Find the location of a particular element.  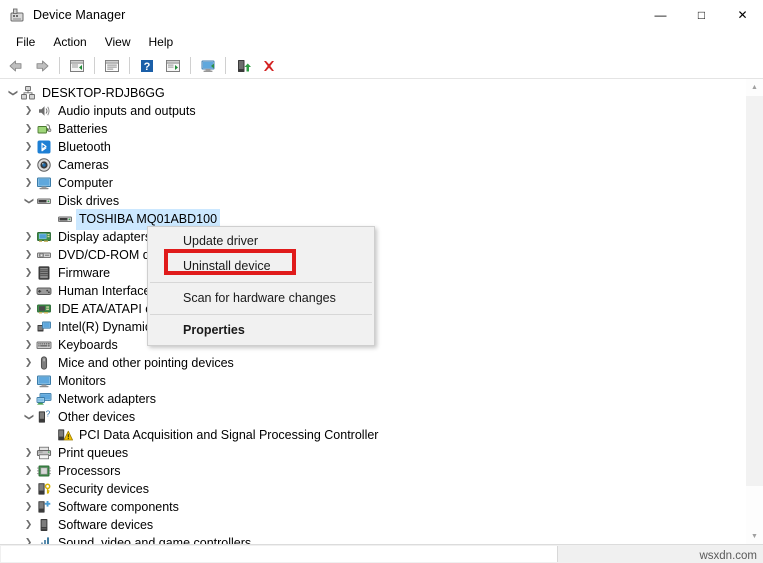

help-icon: ? is located at coordinates (147, 66).